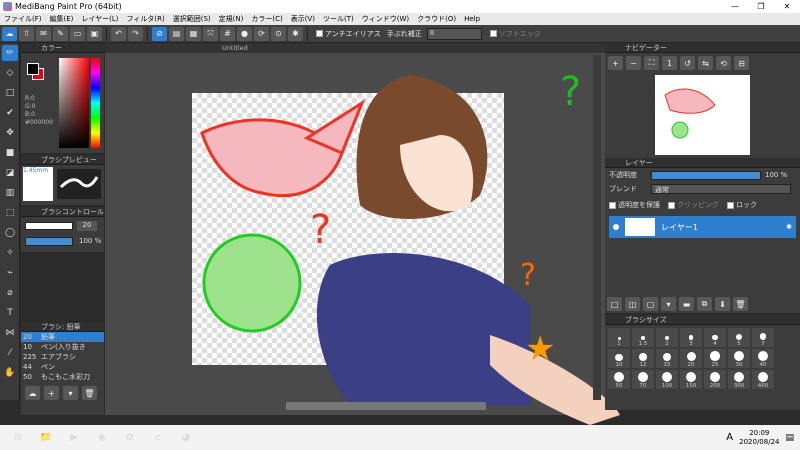 The height and width of the screenshot is (450, 800). I want to click on cloud-icon: ☁, so click(9, 33).